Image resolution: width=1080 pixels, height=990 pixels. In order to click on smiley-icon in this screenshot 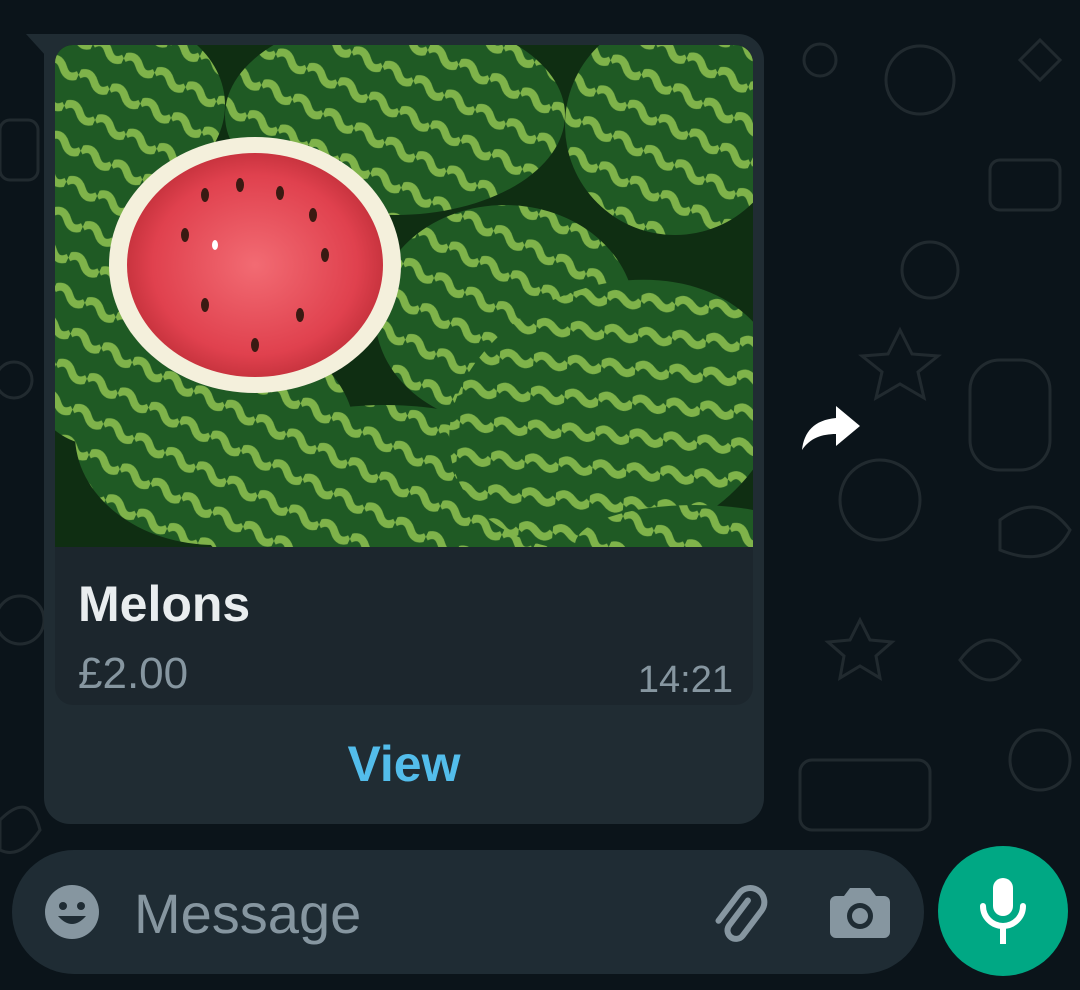, I will do `click(72, 912)`.